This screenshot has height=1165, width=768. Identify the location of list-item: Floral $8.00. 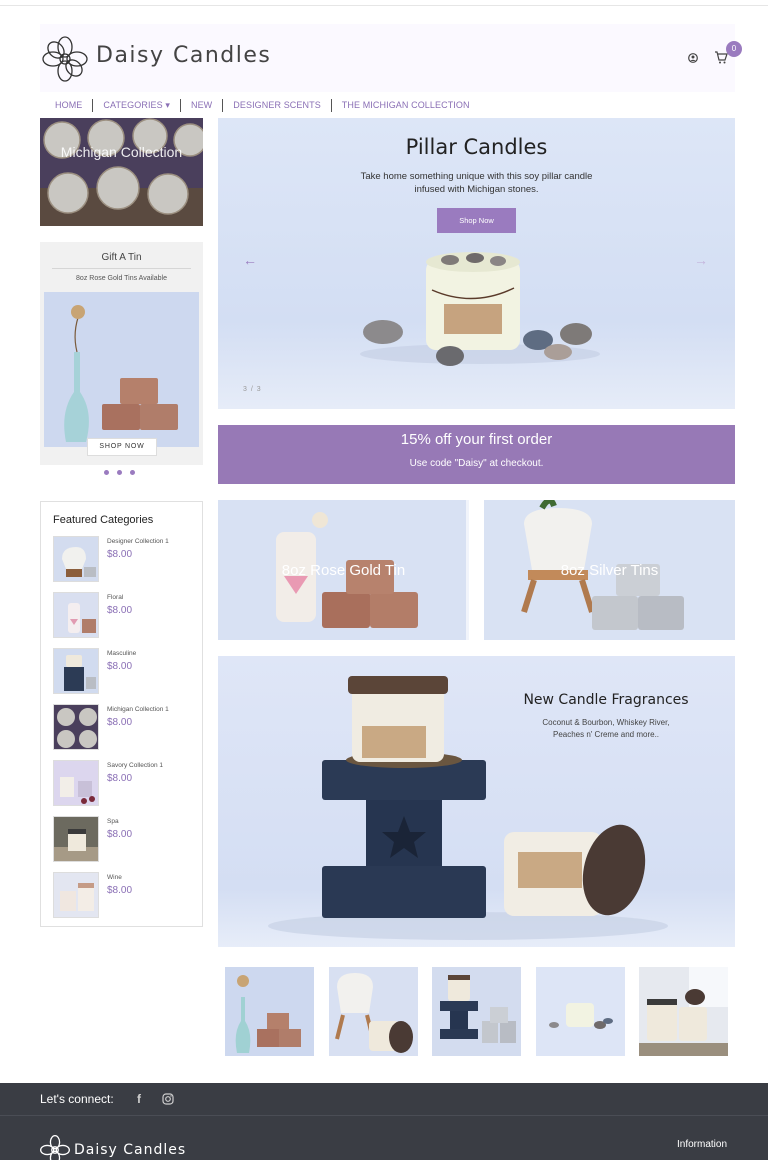
(128, 615).